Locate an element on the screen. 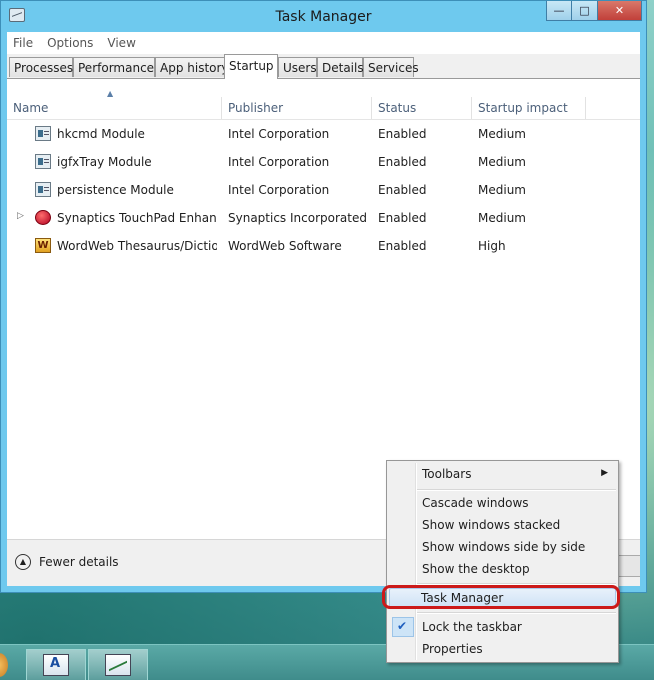  row-impact: High is located at coordinates (492, 246).